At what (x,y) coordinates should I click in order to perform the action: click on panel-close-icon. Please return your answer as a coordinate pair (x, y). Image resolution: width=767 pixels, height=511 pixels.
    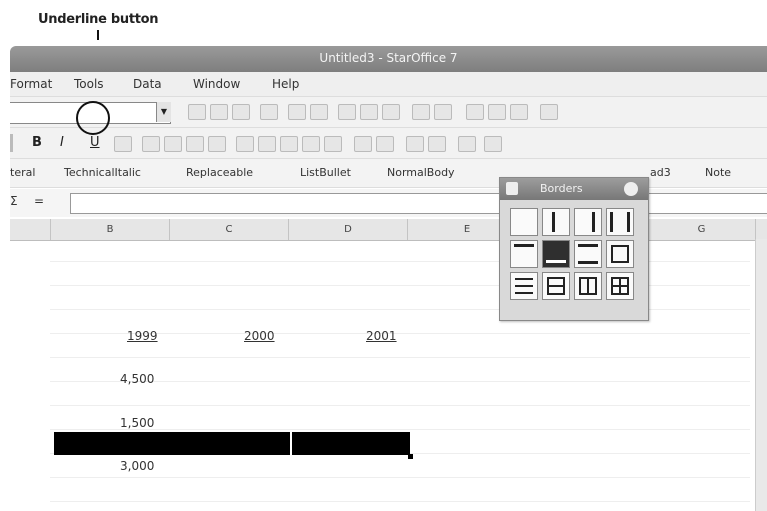
    Looking at the image, I should click on (631, 189).